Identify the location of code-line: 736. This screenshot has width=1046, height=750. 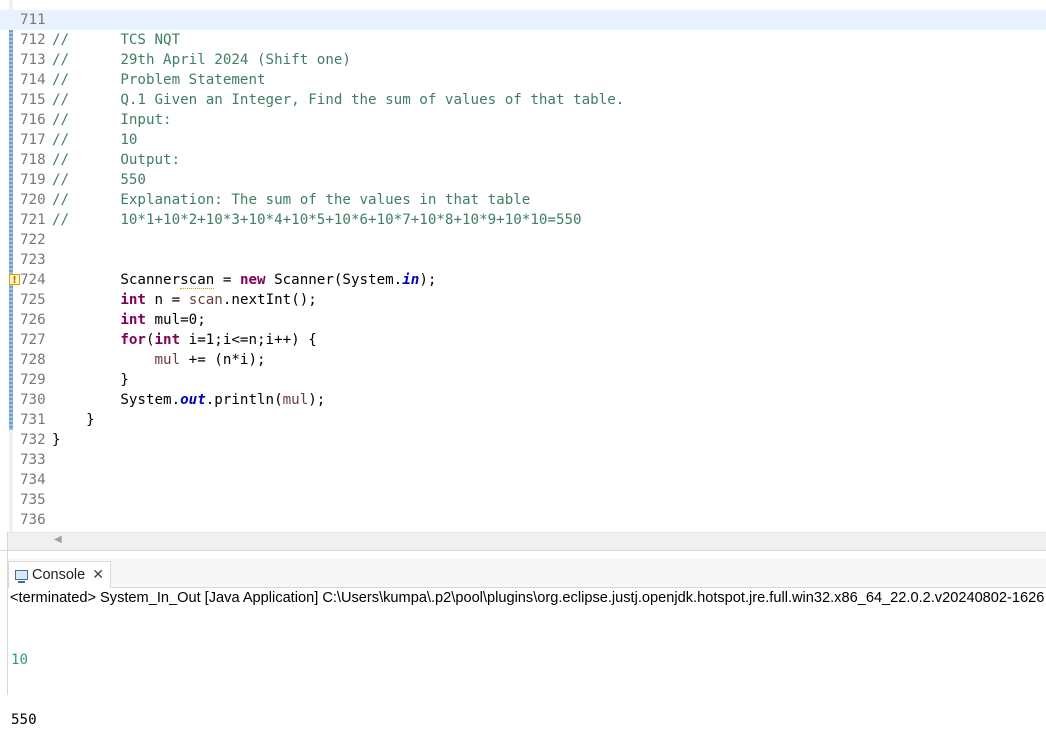
(523, 520).